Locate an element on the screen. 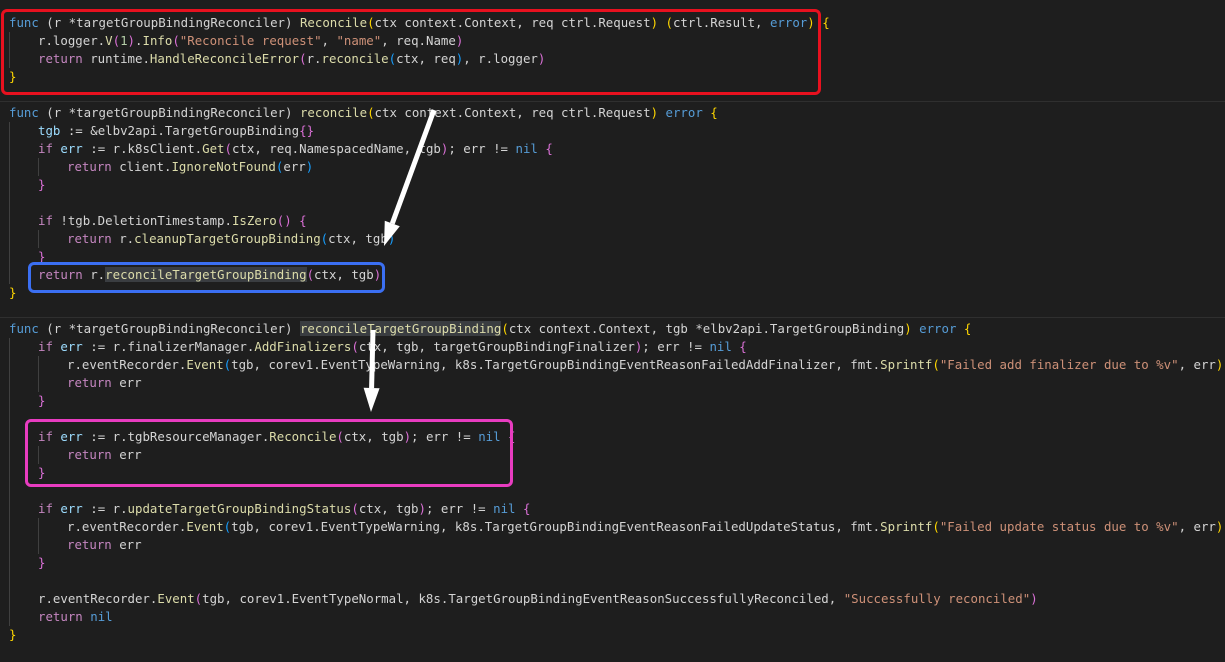 The height and width of the screenshot is (662, 1225). annotation-arrows is located at coordinates (400, 260).